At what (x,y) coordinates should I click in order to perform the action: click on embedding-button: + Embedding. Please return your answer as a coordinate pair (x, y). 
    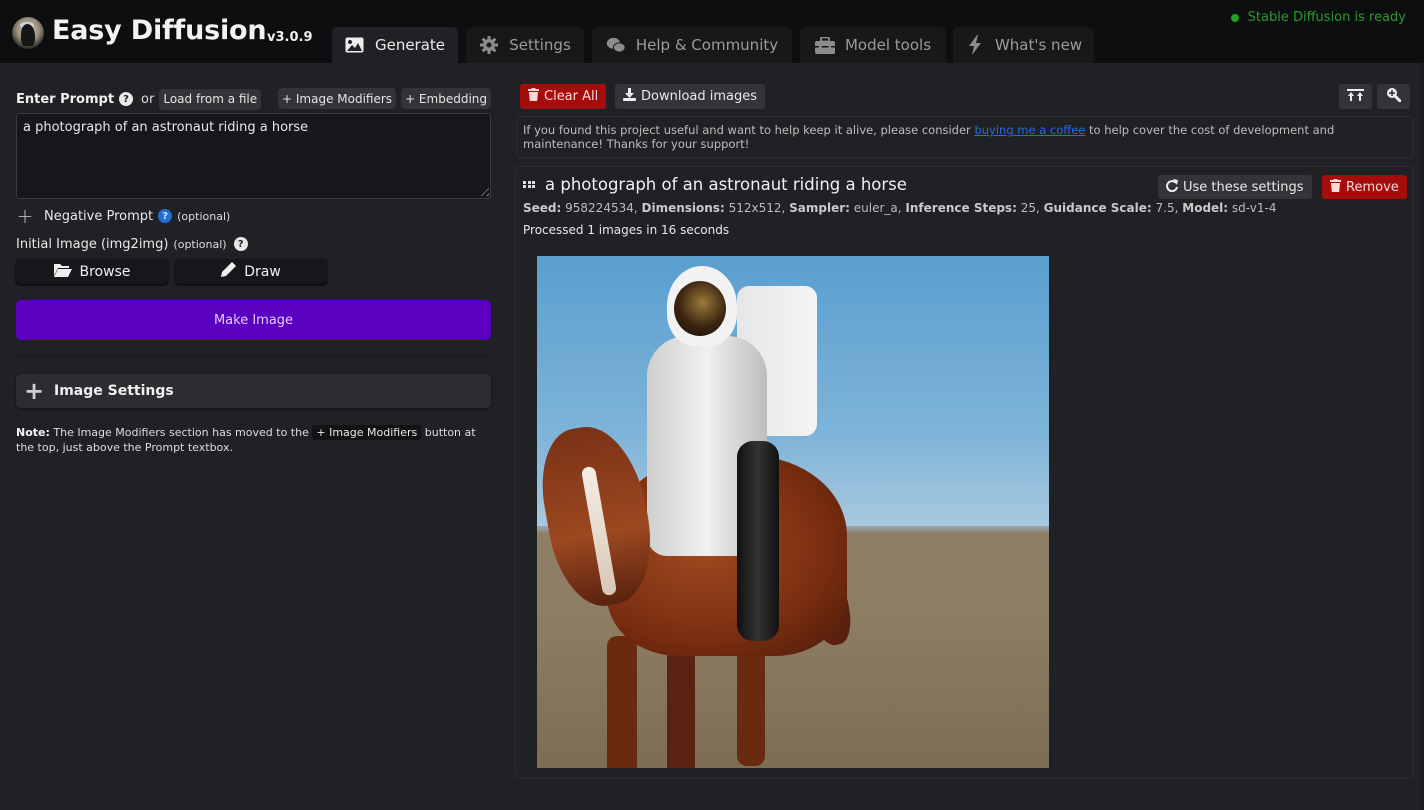
    Looking at the image, I should click on (446, 98).